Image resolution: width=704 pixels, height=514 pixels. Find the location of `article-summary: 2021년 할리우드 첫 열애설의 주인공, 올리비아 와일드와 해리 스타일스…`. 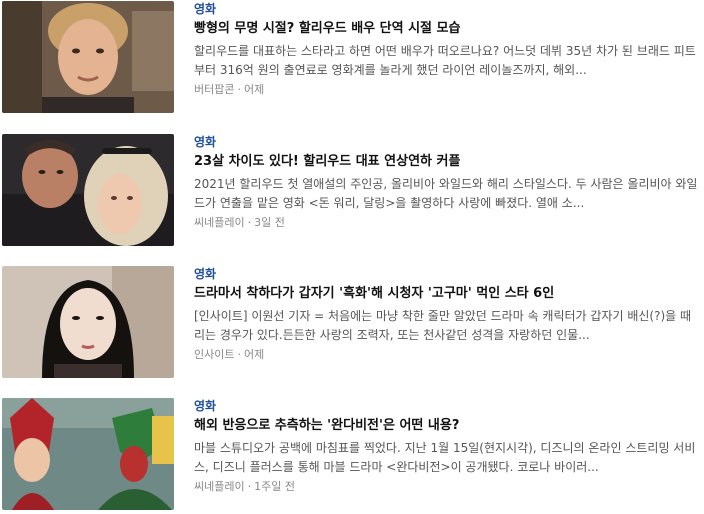

article-summary: 2021년 할리우드 첫 열애설의 주인공, 올리비아 와일드와 해리 스타일스… is located at coordinates (447, 194).